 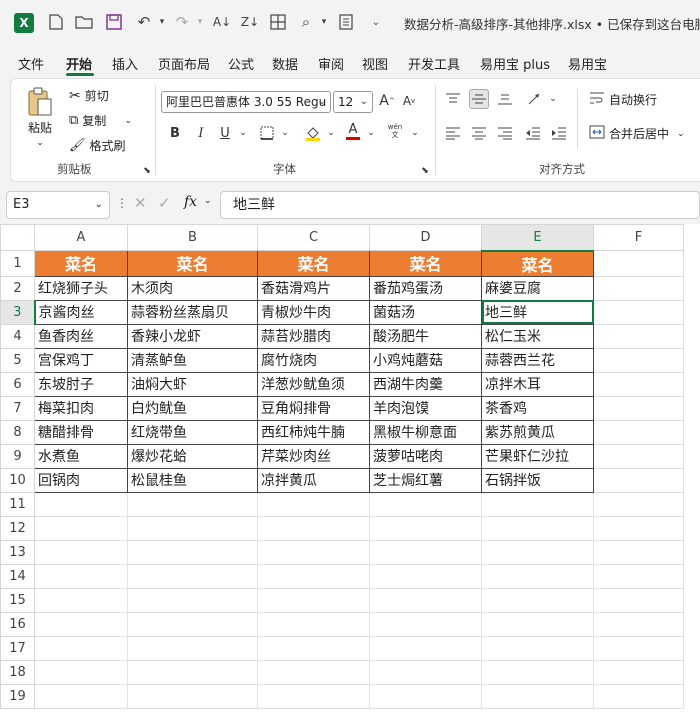 I want to click on row-header: 4, so click(x=17, y=336).